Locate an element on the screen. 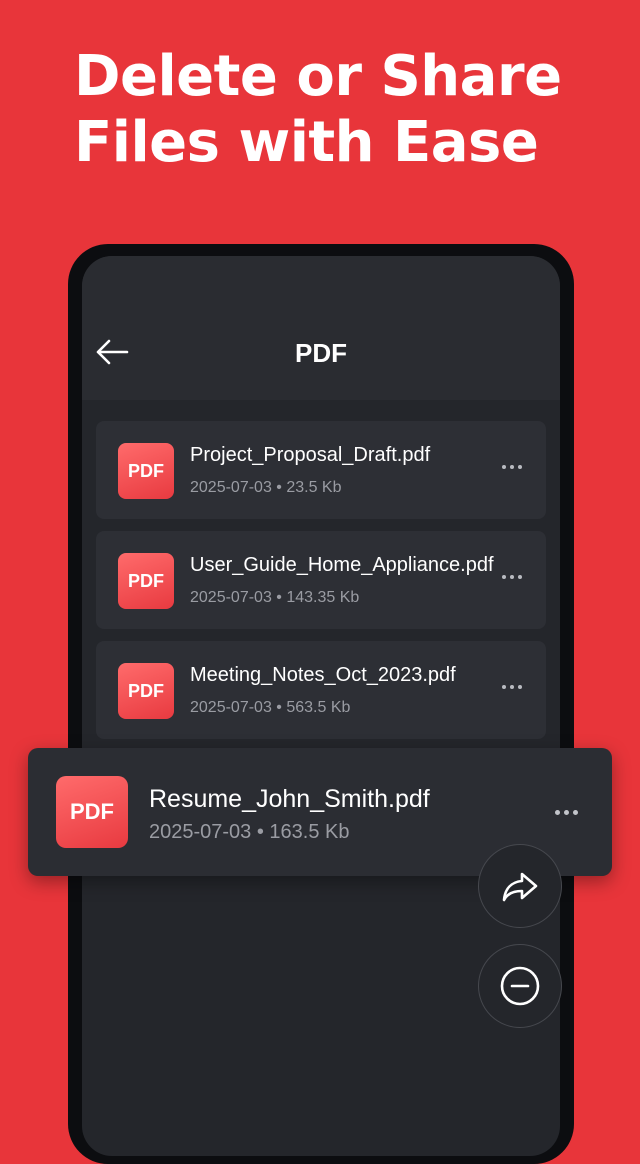 This screenshot has height=1164, width=640. file-meta: 2025-07-03 • 163.5 Kb is located at coordinates (249, 832).